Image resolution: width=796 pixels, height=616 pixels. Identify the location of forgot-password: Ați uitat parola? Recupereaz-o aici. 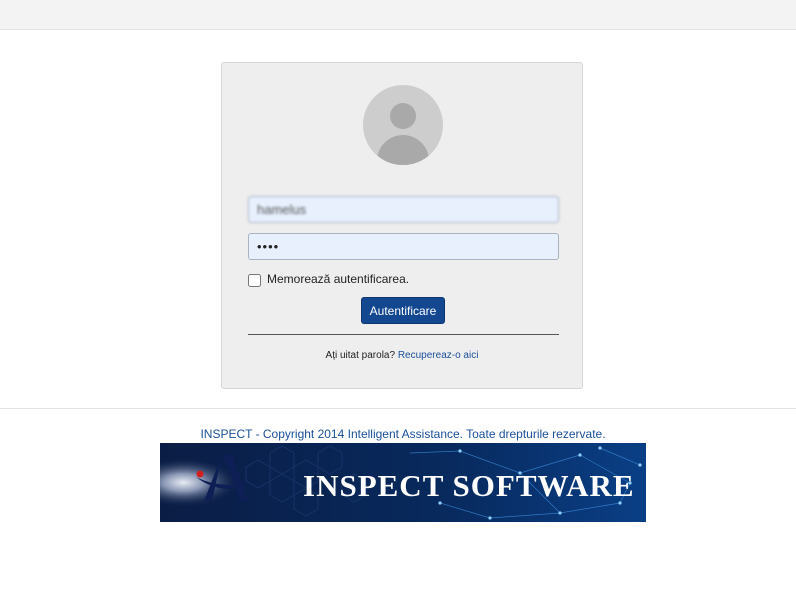
(402, 355).